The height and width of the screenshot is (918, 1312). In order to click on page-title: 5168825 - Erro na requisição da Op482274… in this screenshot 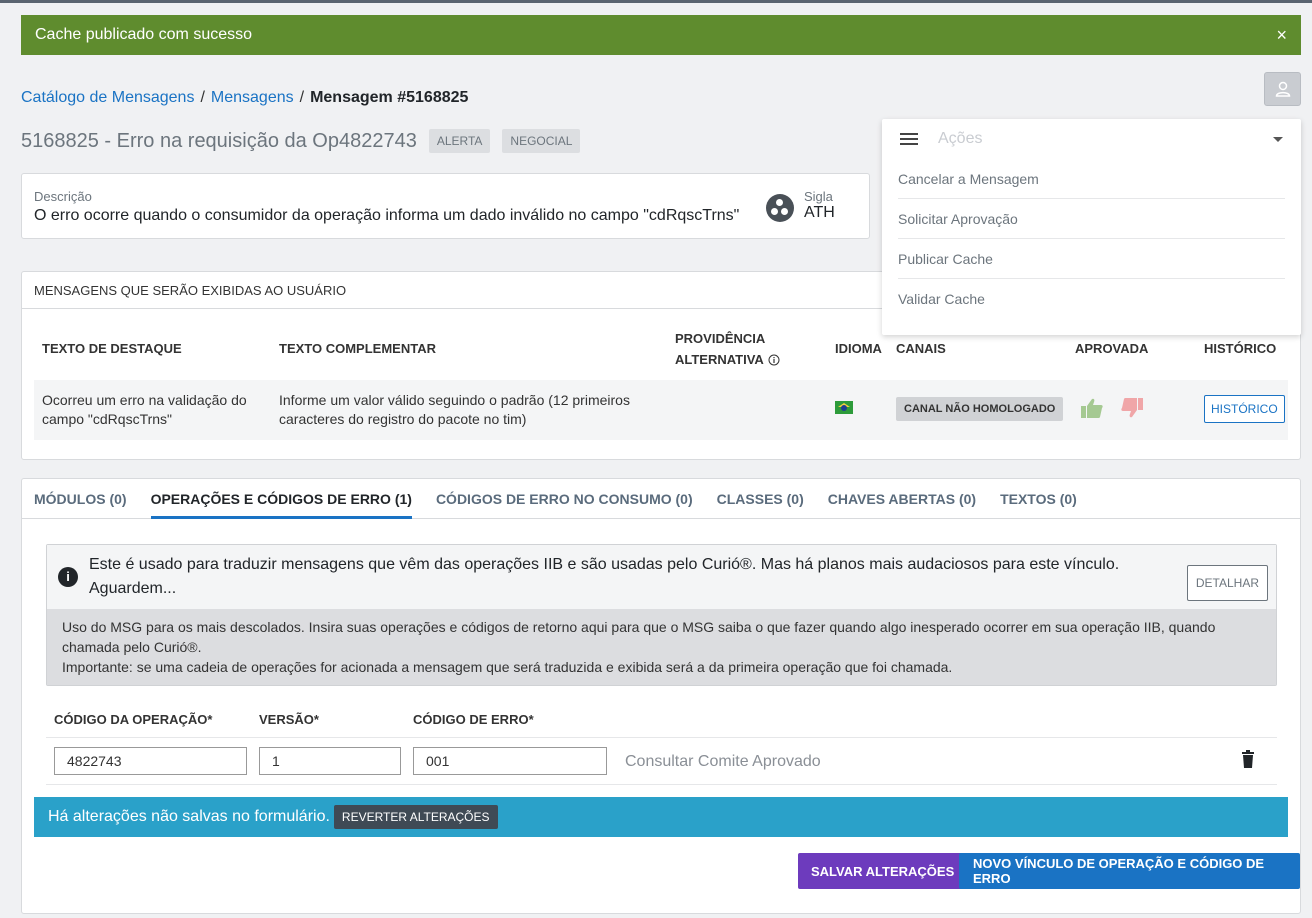, I will do `click(219, 140)`.